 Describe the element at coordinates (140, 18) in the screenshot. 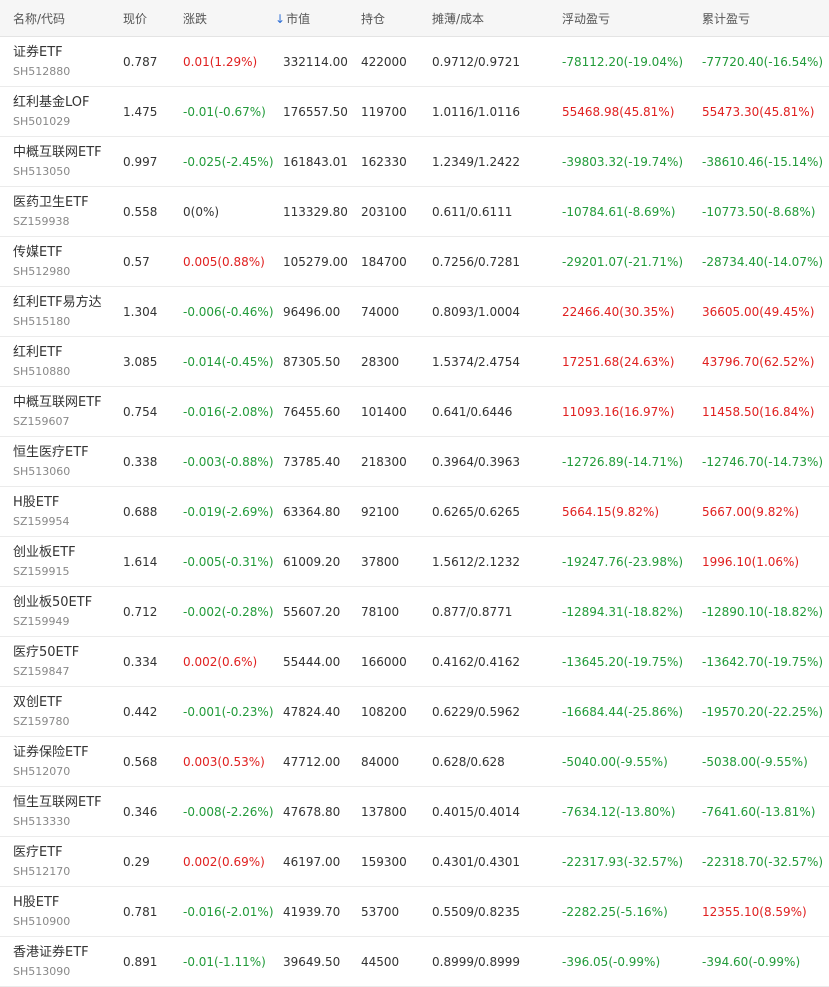

I see `header-price: 现价` at that location.